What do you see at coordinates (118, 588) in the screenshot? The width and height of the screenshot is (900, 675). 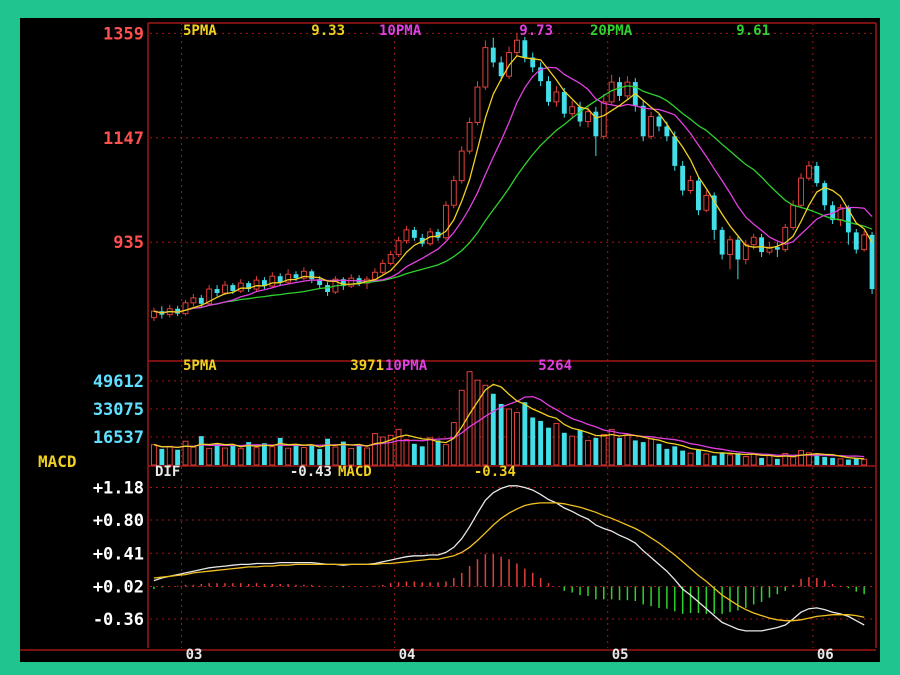 I see `macd-tick-label: +0.02` at bounding box center [118, 588].